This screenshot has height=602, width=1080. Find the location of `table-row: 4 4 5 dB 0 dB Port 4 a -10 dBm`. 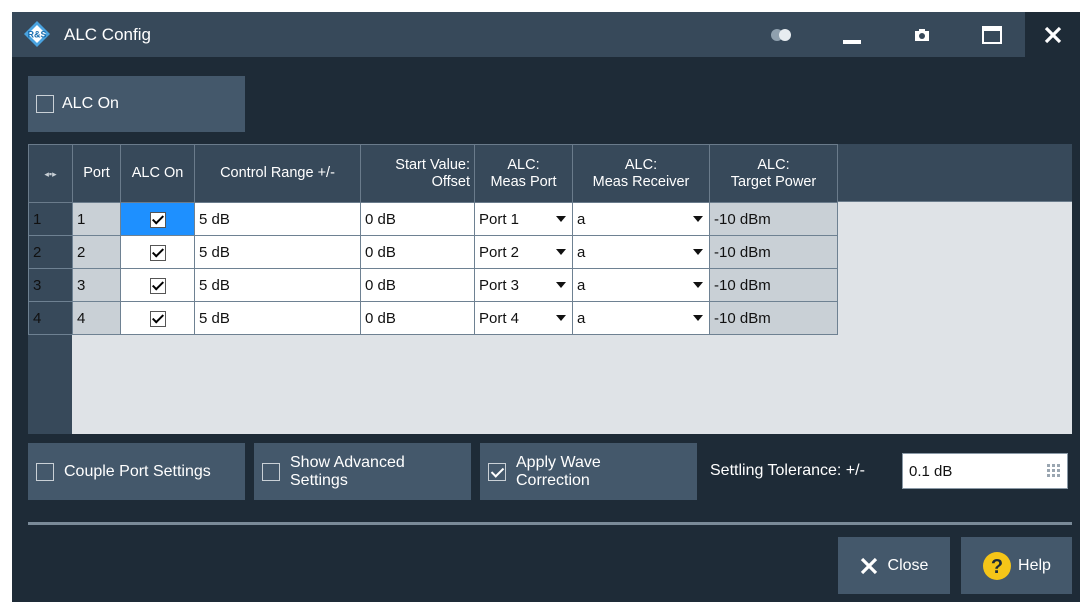

table-row: 4 4 5 dB 0 dB Port 4 a -10 dBm is located at coordinates (433, 318).